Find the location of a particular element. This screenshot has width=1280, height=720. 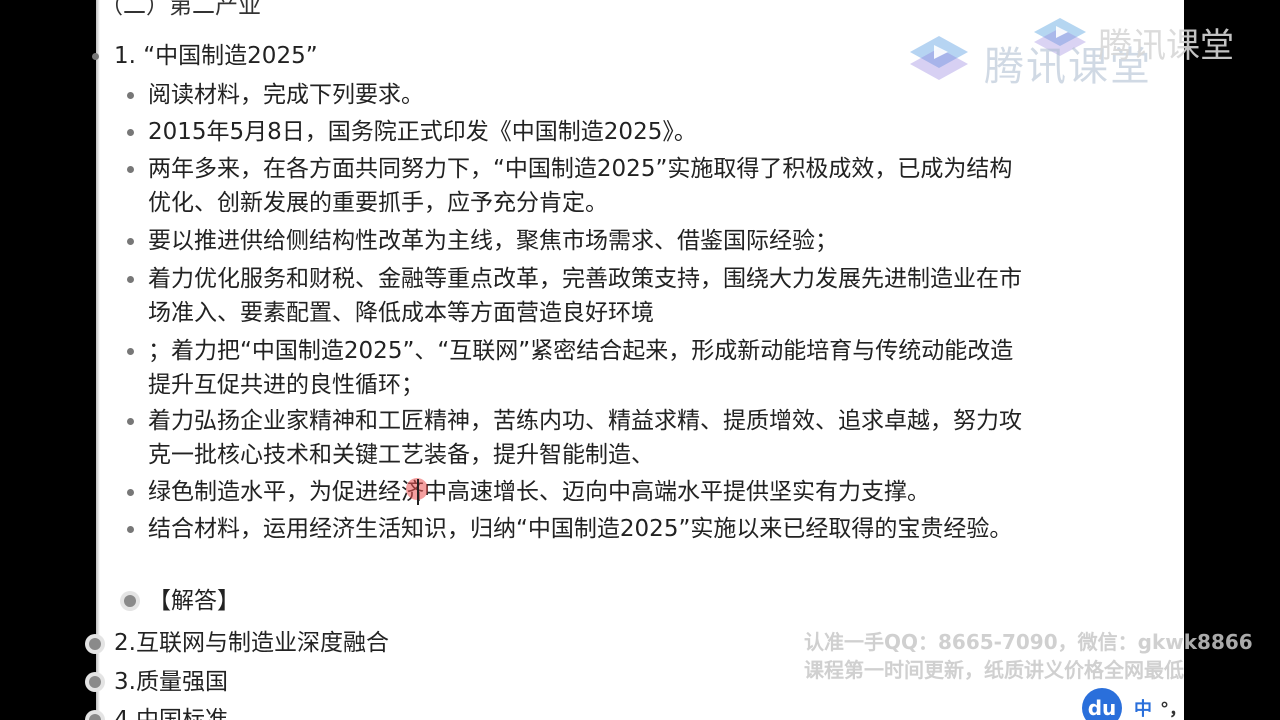

outline-subitem-answer: 【解答】 is located at coordinates (588, 601).